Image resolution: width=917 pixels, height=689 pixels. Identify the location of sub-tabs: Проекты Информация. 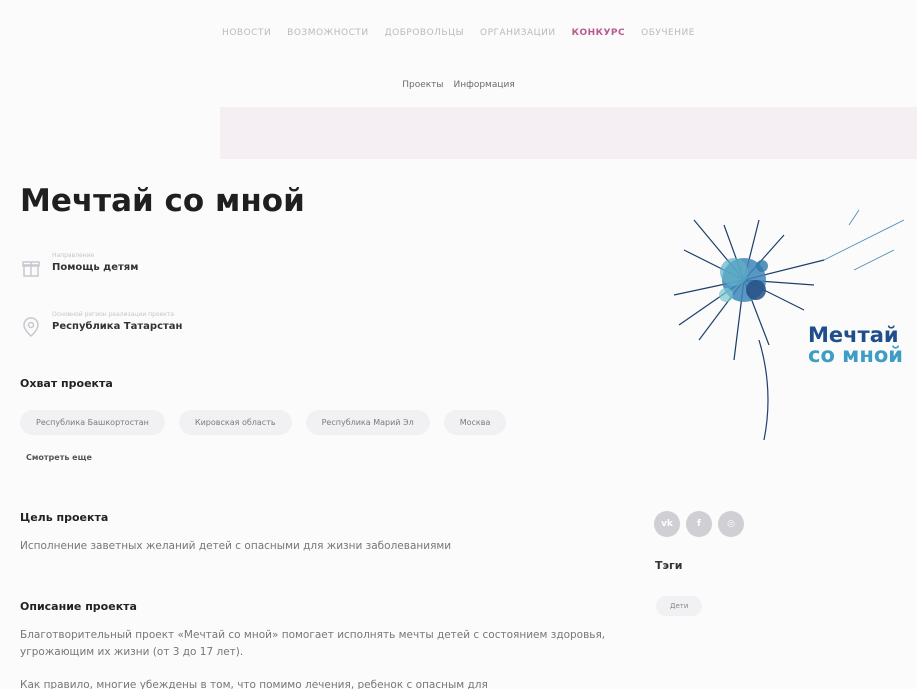
(458, 94).